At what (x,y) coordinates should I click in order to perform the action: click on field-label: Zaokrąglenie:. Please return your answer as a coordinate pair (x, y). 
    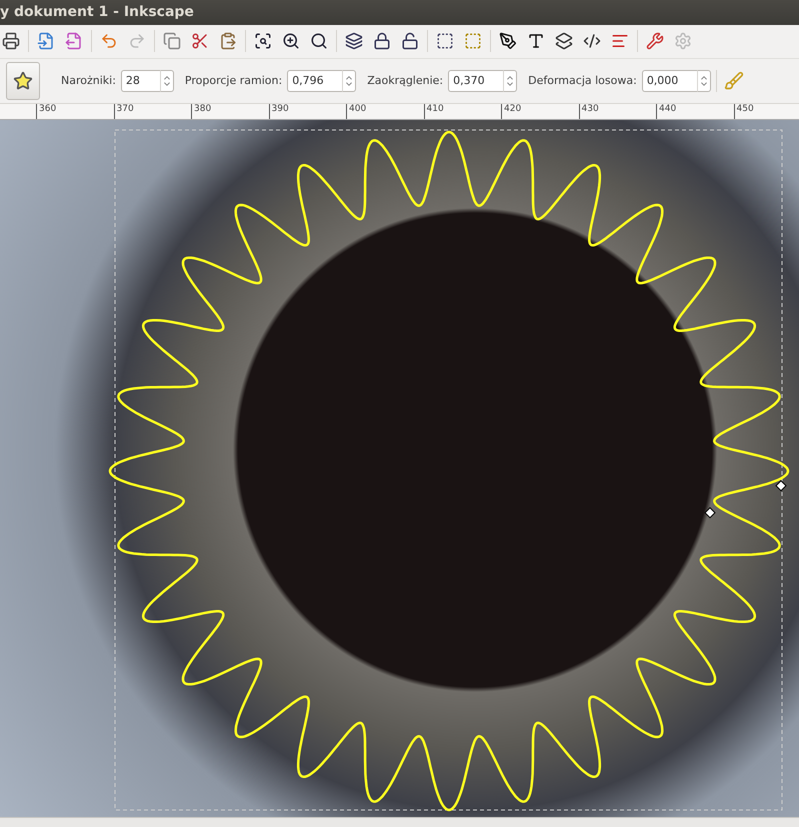
    Looking at the image, I should click on (405, 81).